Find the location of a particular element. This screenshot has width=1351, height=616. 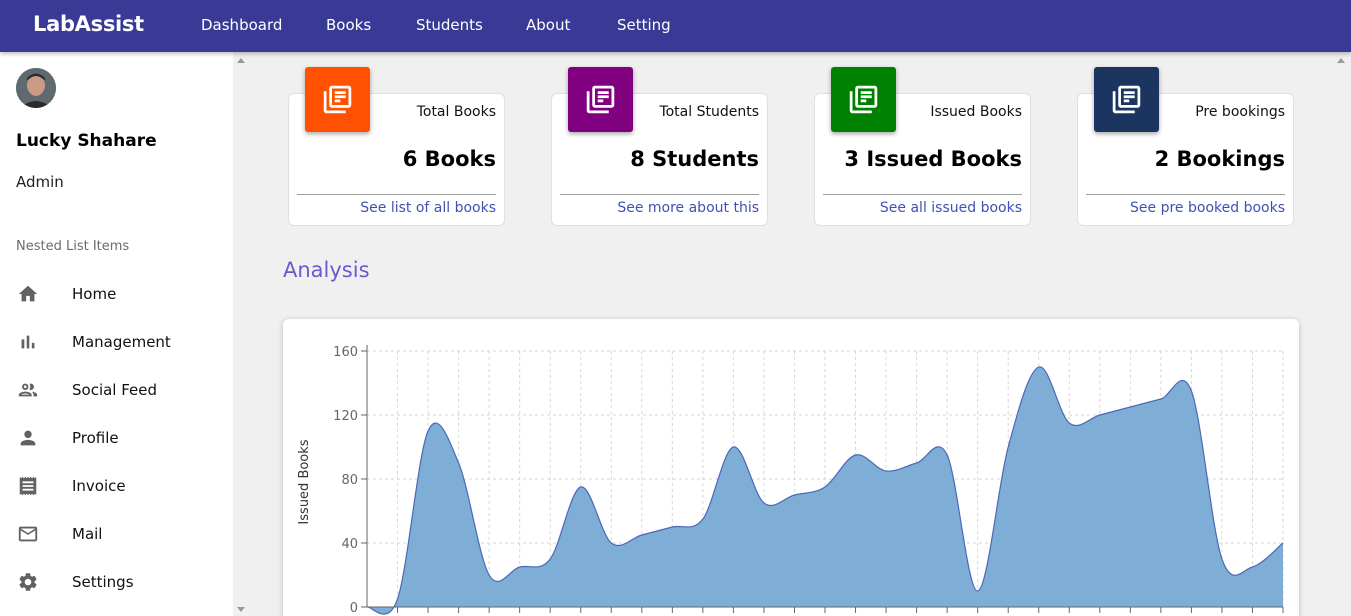

sidebar-item-mail: Mail is located at coordinates (116, 534).